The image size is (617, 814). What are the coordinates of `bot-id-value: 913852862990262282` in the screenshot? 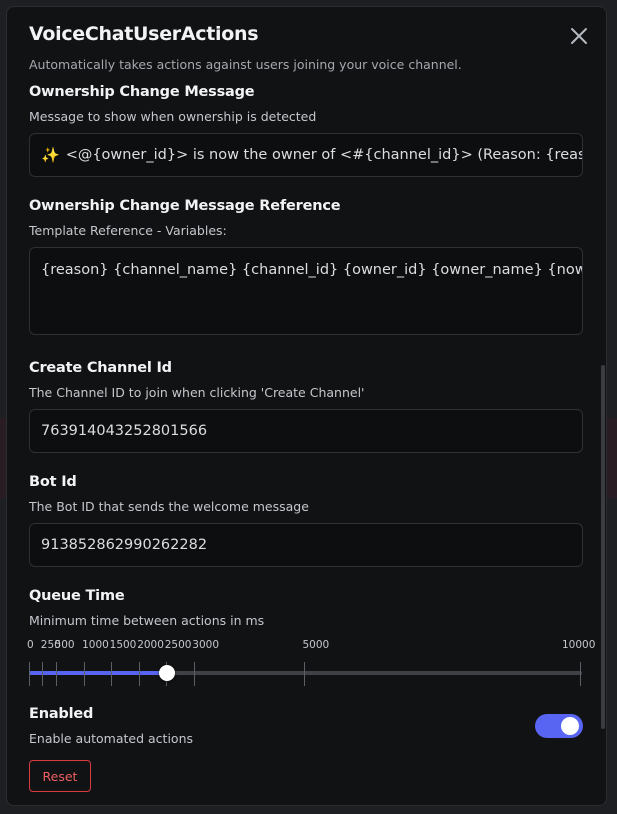 It's located at (124, 545).